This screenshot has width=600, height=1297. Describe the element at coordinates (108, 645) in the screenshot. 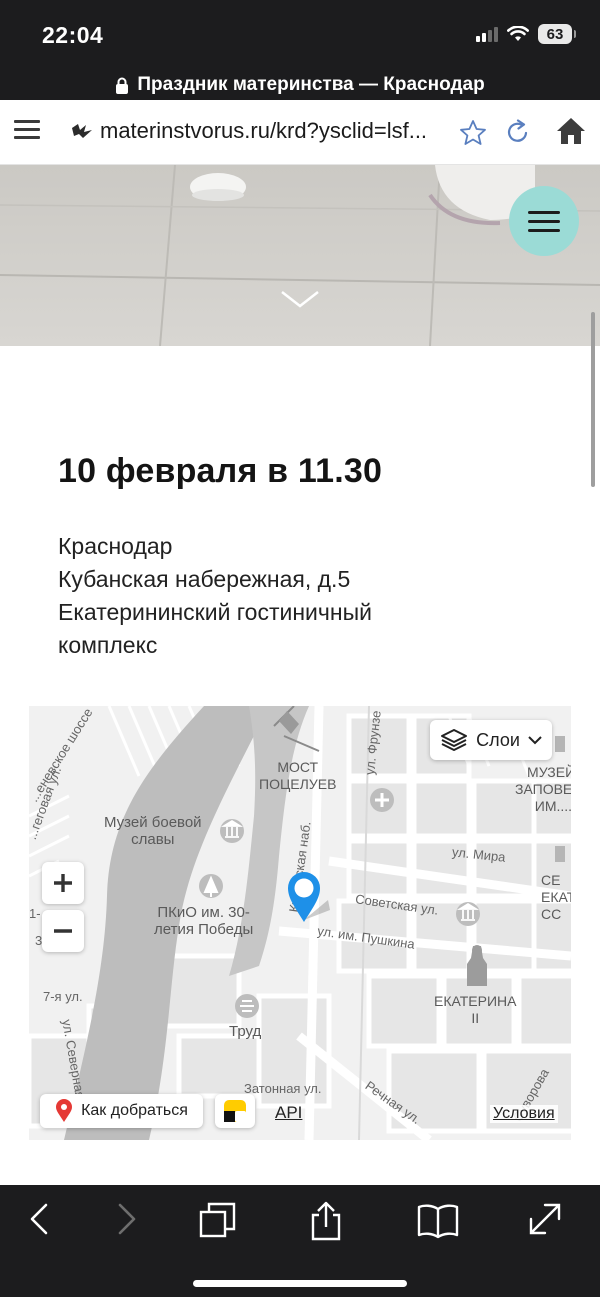

I see `address-line: комплекс` at that location.